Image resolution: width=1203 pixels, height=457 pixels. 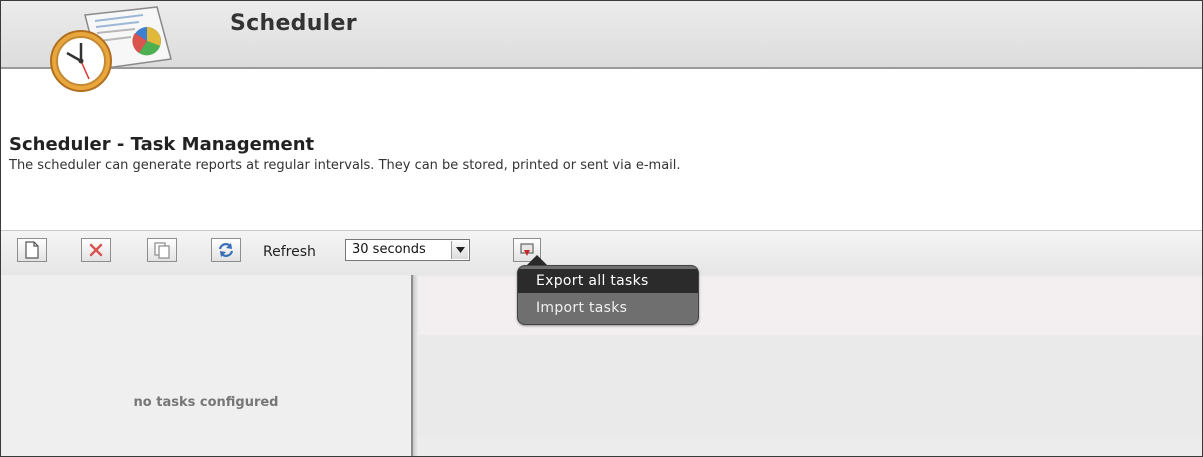 I want to click on new-task-button, so click(x=32, y=250).